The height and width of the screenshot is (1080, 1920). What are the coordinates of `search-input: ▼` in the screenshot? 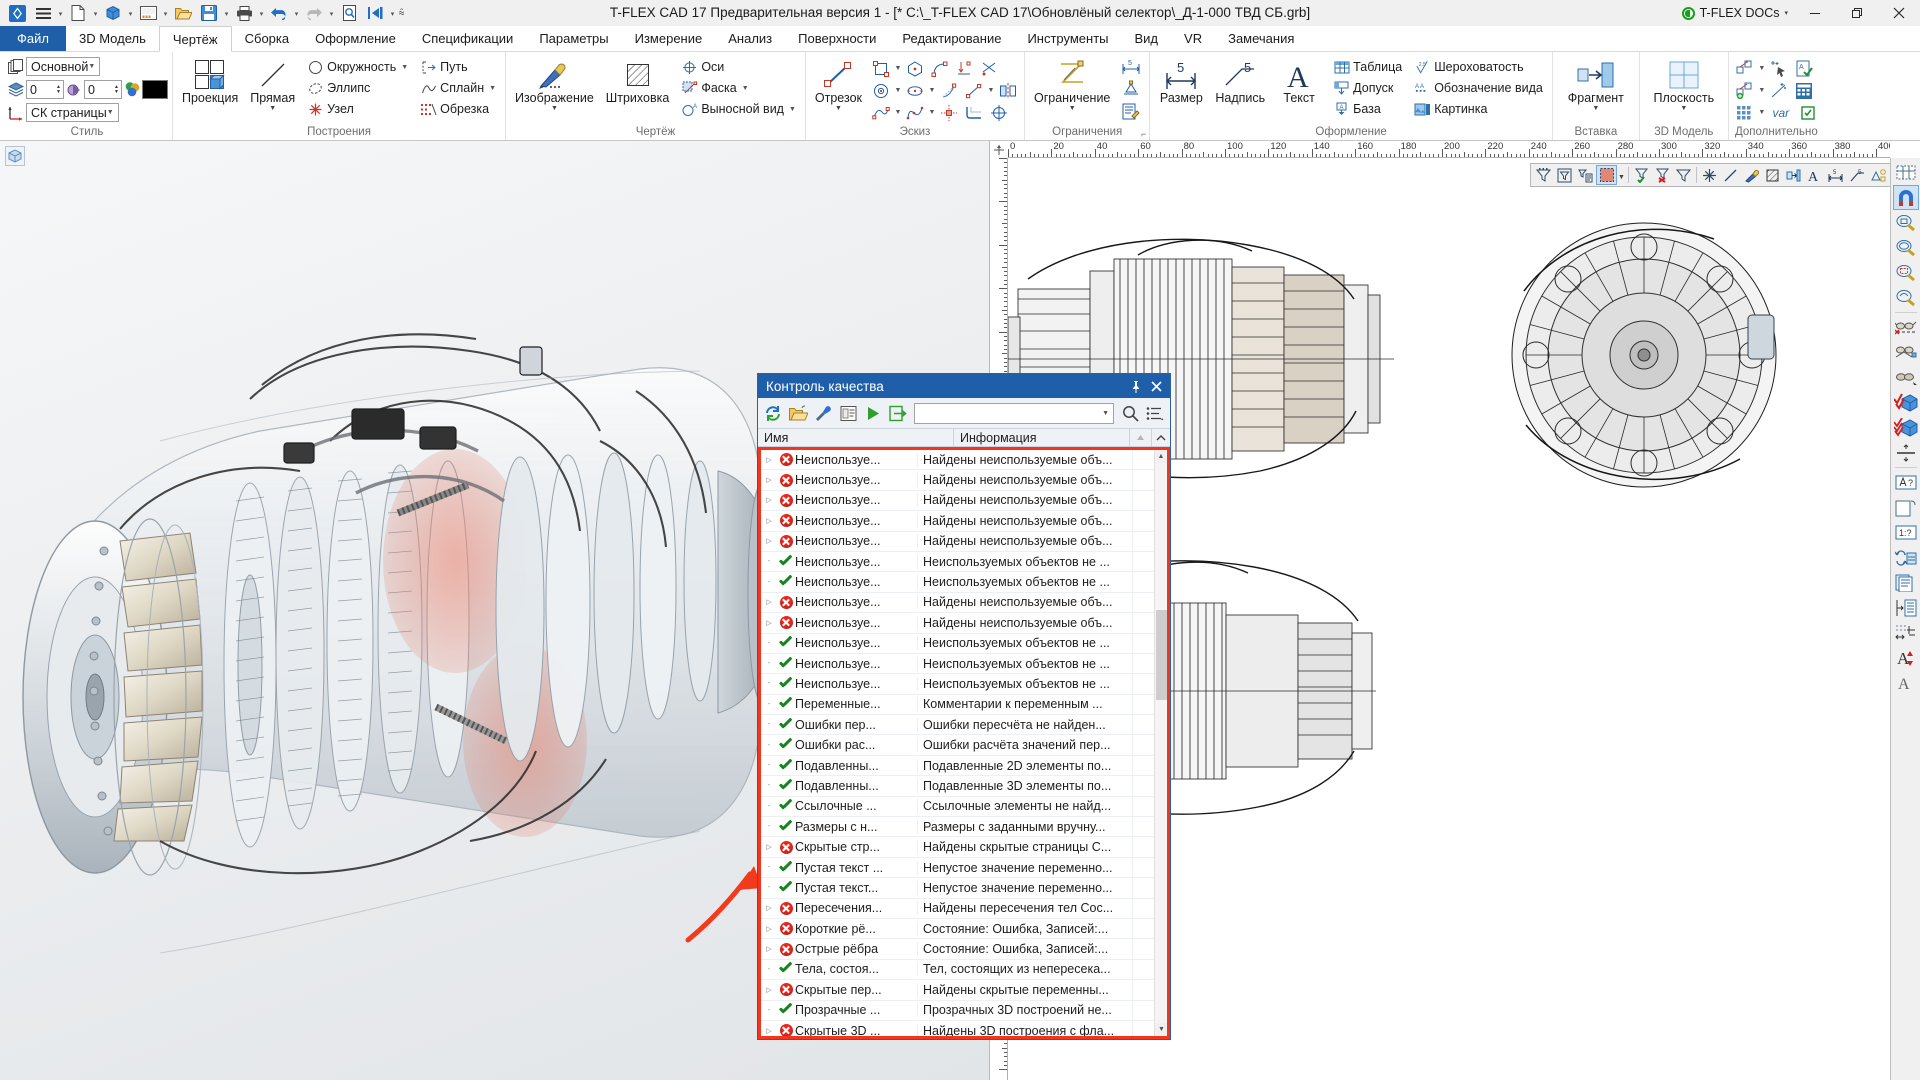 It's located at (1014, 413).